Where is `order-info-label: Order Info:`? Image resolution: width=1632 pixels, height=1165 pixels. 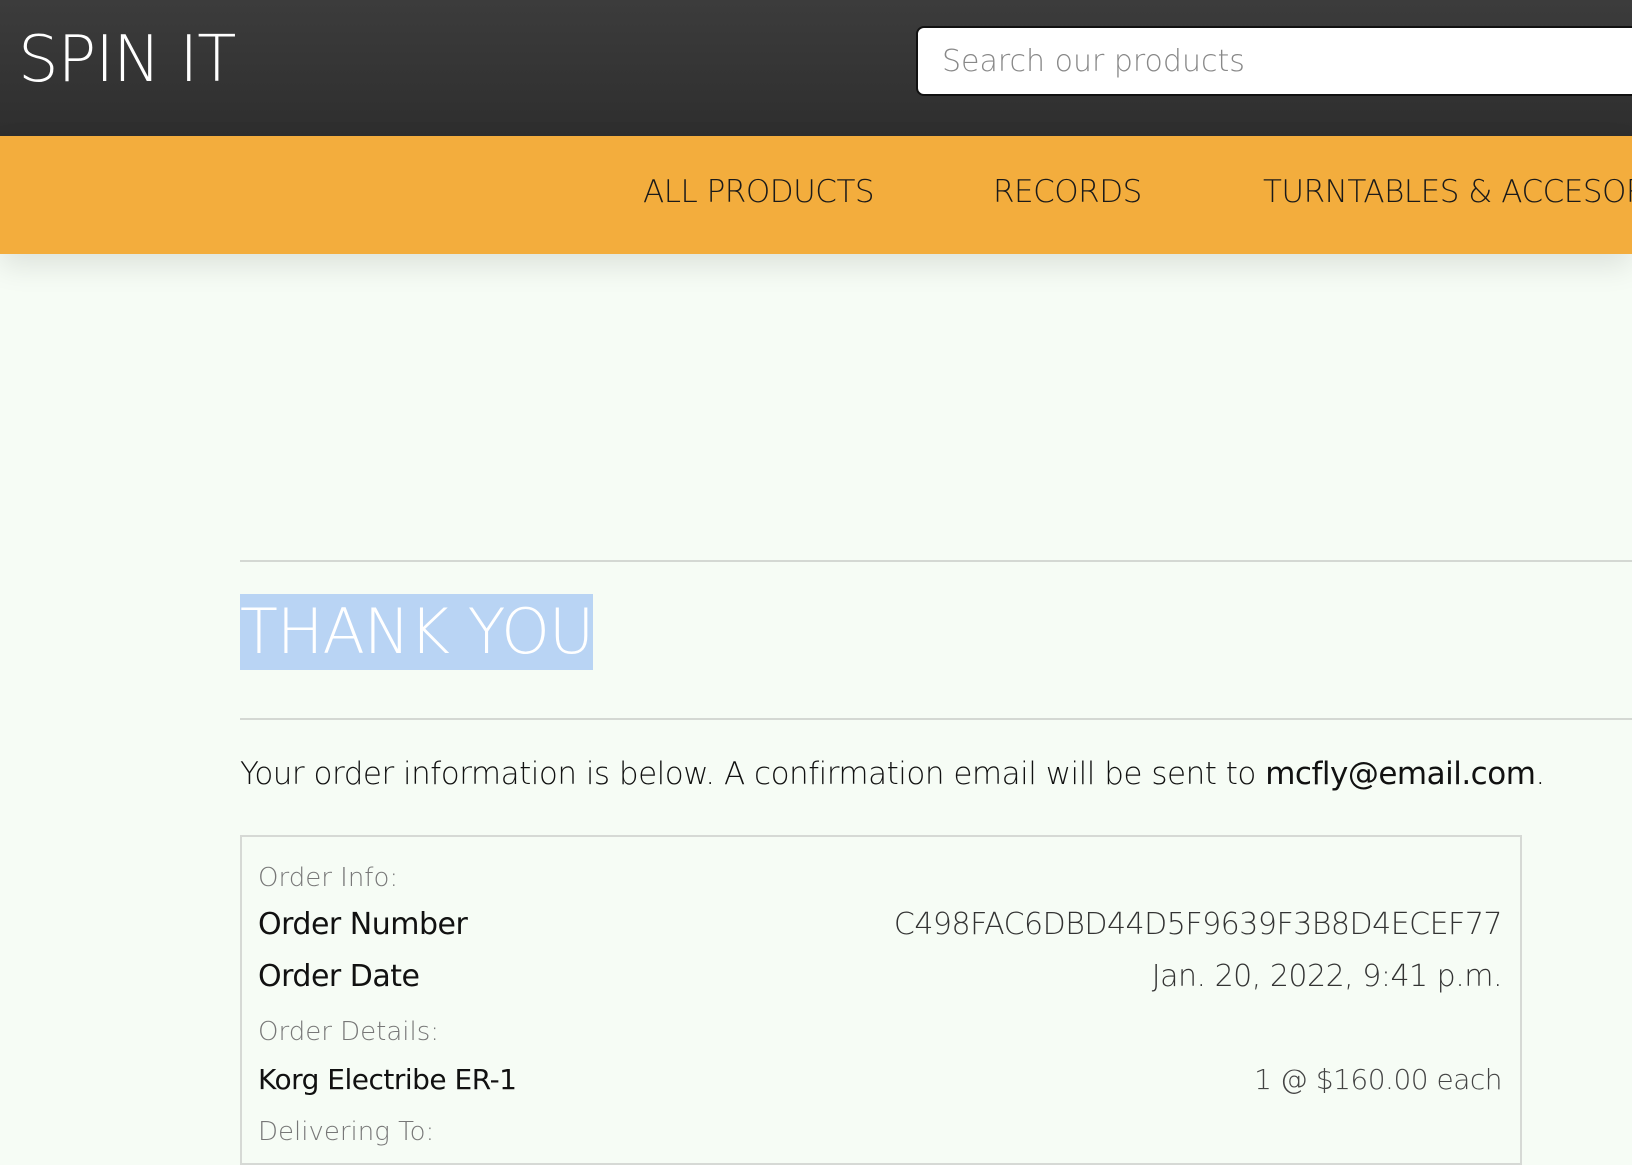 order-info-label: Order Info: is located at coordinates (328, 878).